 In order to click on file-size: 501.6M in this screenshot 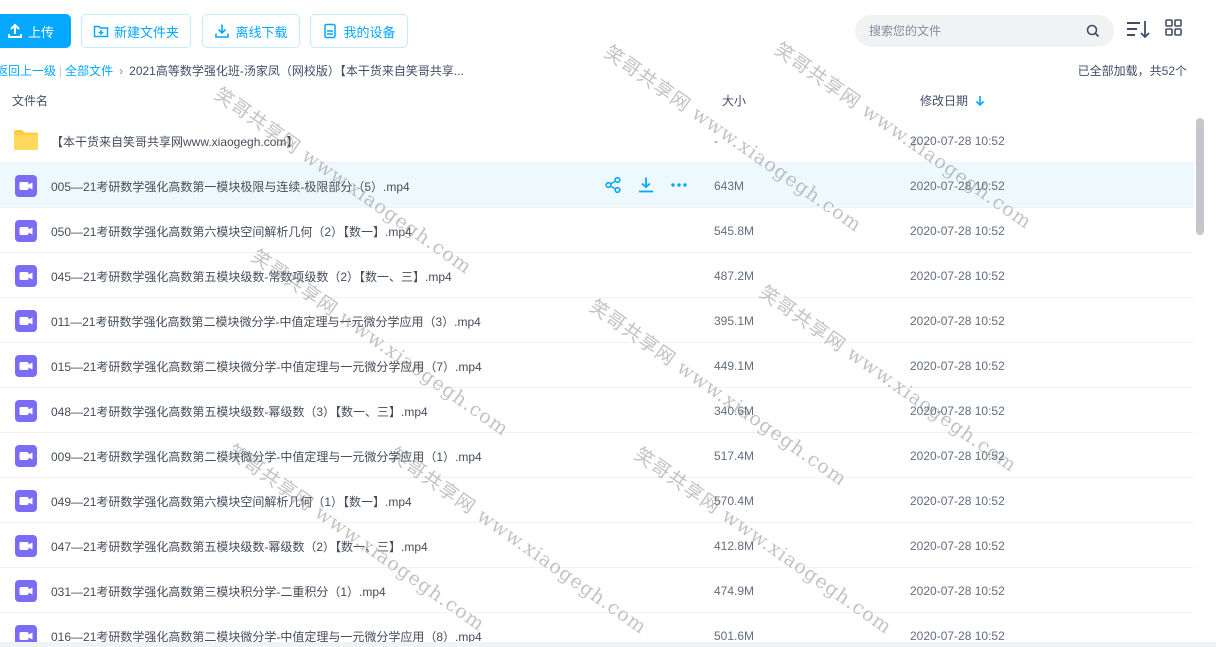, I will do `click(734, 636)`.